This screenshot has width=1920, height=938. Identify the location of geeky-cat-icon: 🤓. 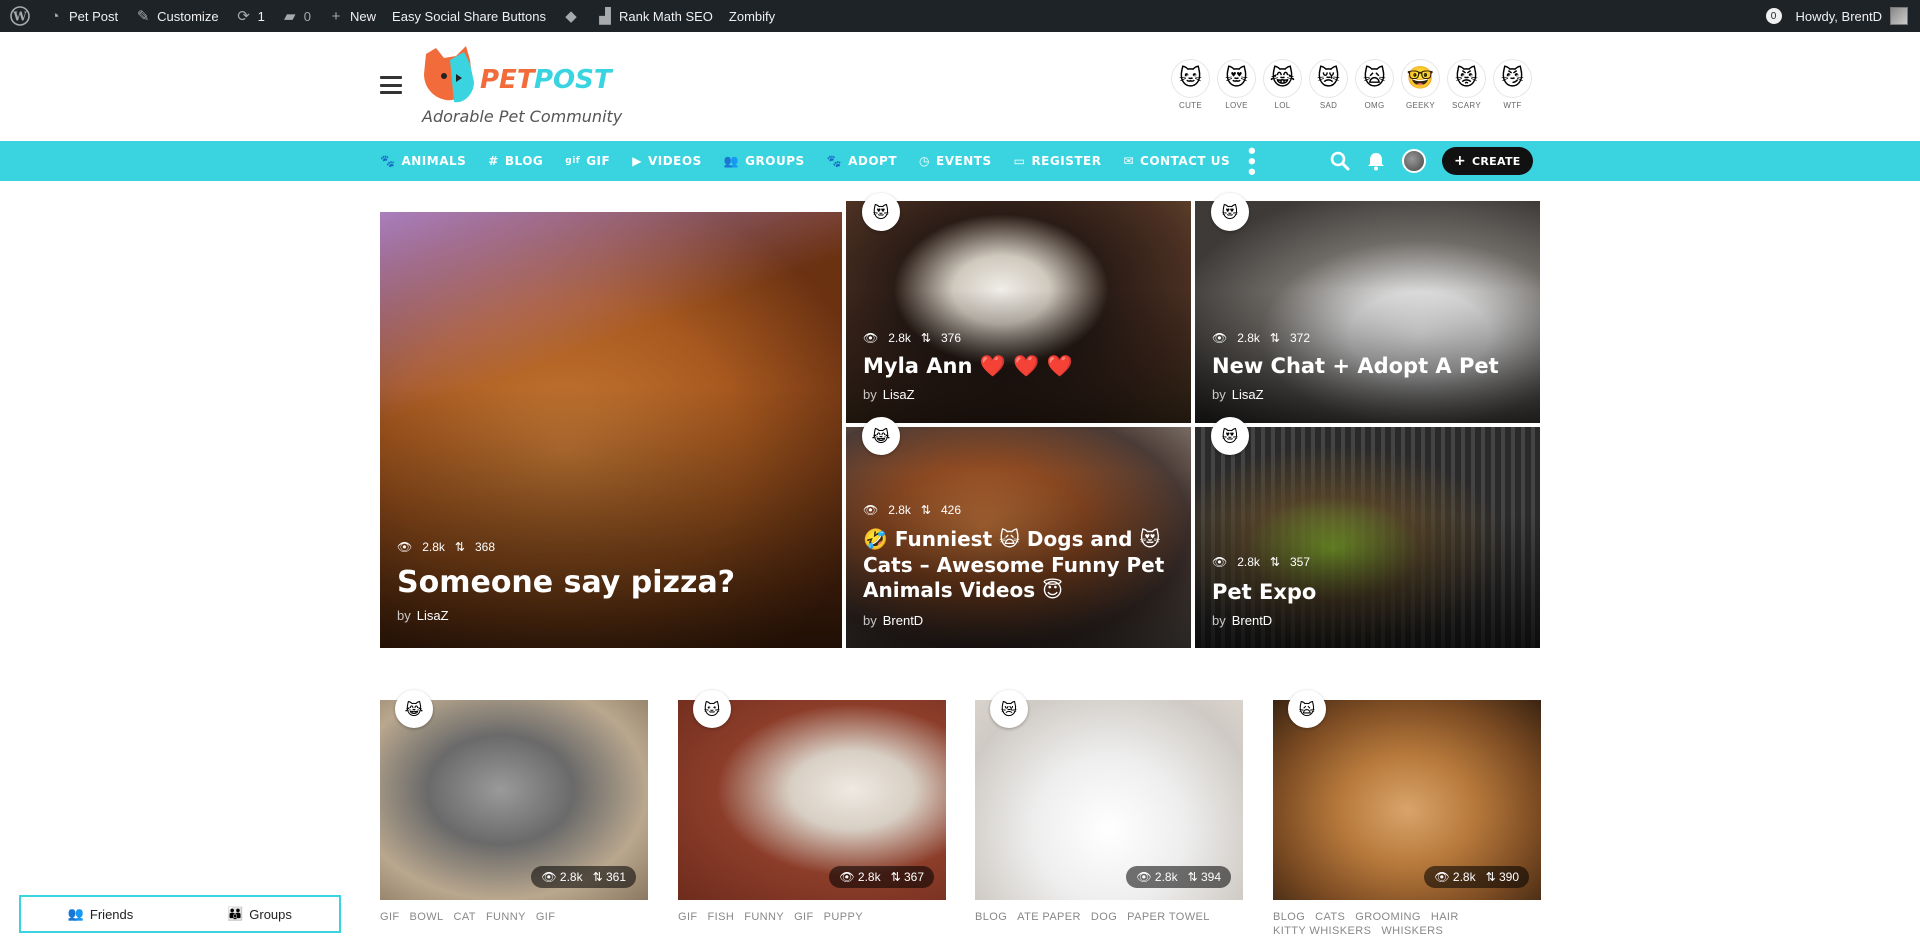
(1420, 78).